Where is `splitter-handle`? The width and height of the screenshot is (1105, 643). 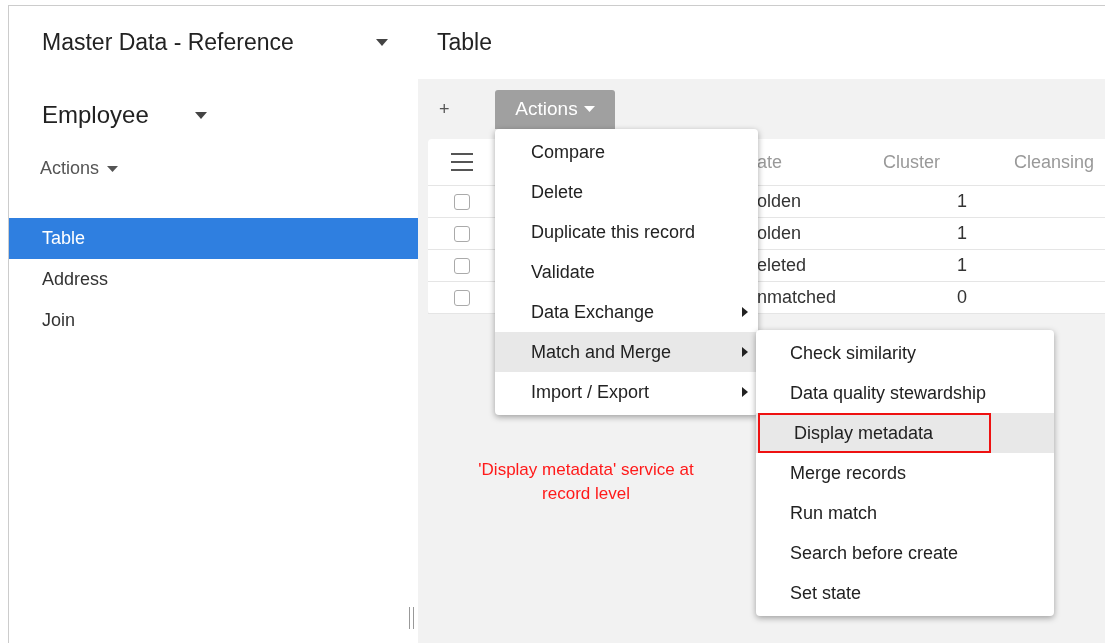 splitter-handle is located at coordinates (411, 618).